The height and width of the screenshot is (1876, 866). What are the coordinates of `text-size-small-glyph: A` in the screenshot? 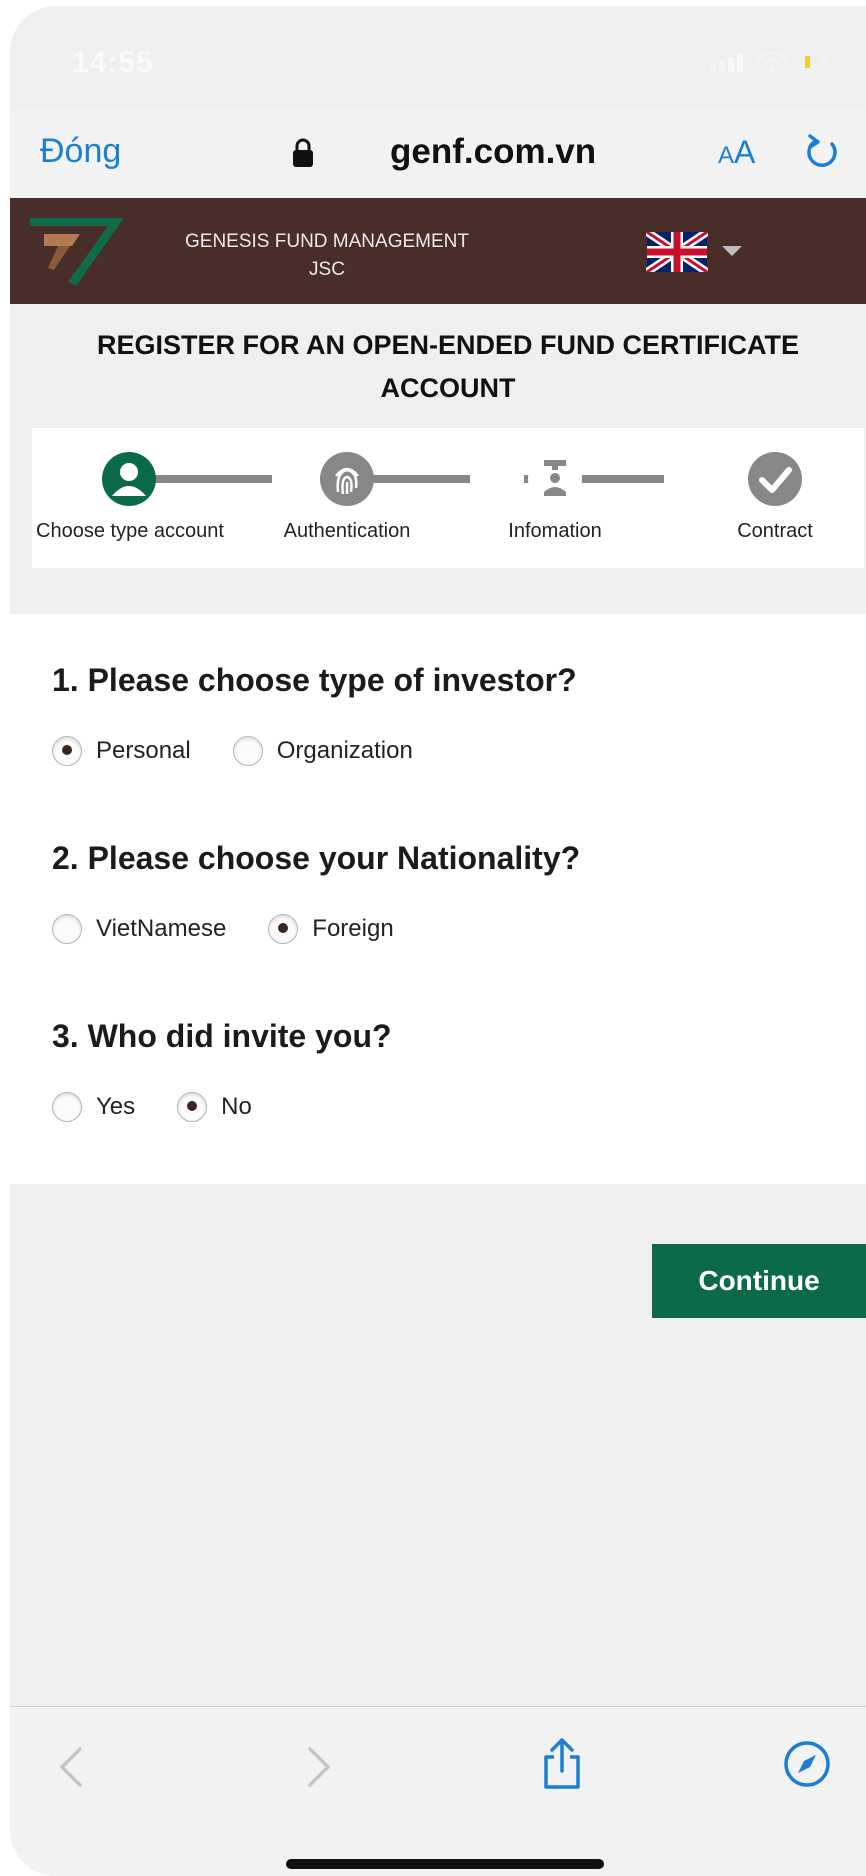 It's located at (726, 155).